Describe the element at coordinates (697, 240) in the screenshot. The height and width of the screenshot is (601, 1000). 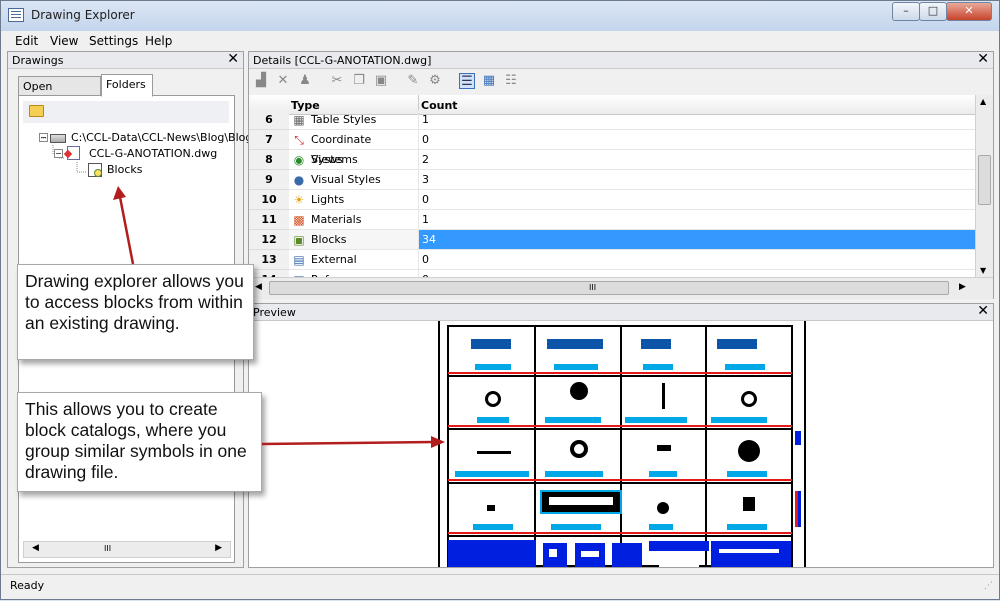
I see `row-count: 34` at that location.